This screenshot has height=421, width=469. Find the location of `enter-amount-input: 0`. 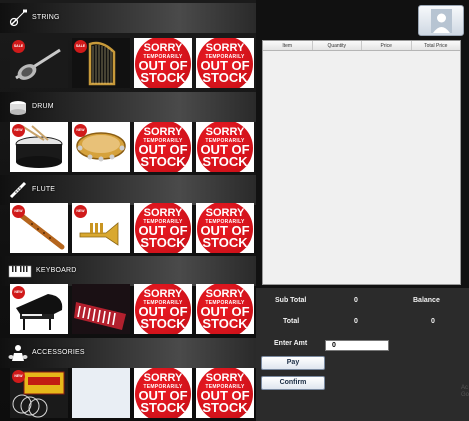

enter-amount-input: 0 is located at coordinates (357, 345).